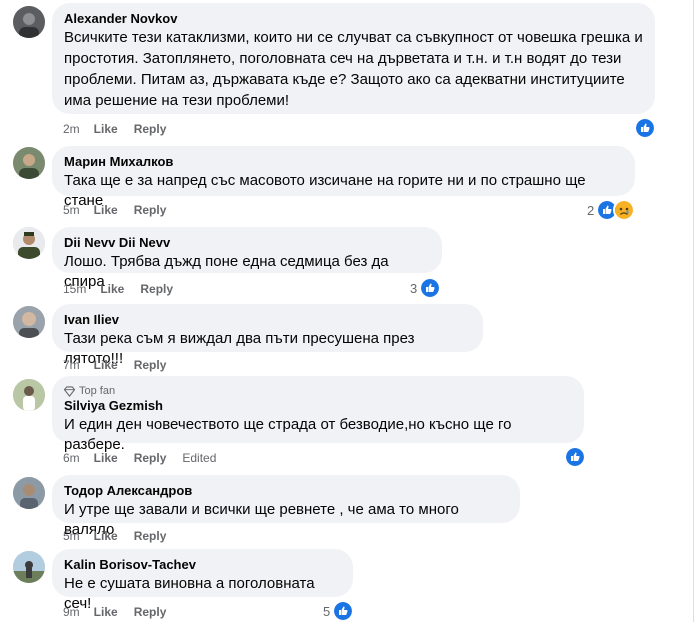 This screenshot has width=700, height=622. I want to click on reaction-count: 2, so click(591, 210).